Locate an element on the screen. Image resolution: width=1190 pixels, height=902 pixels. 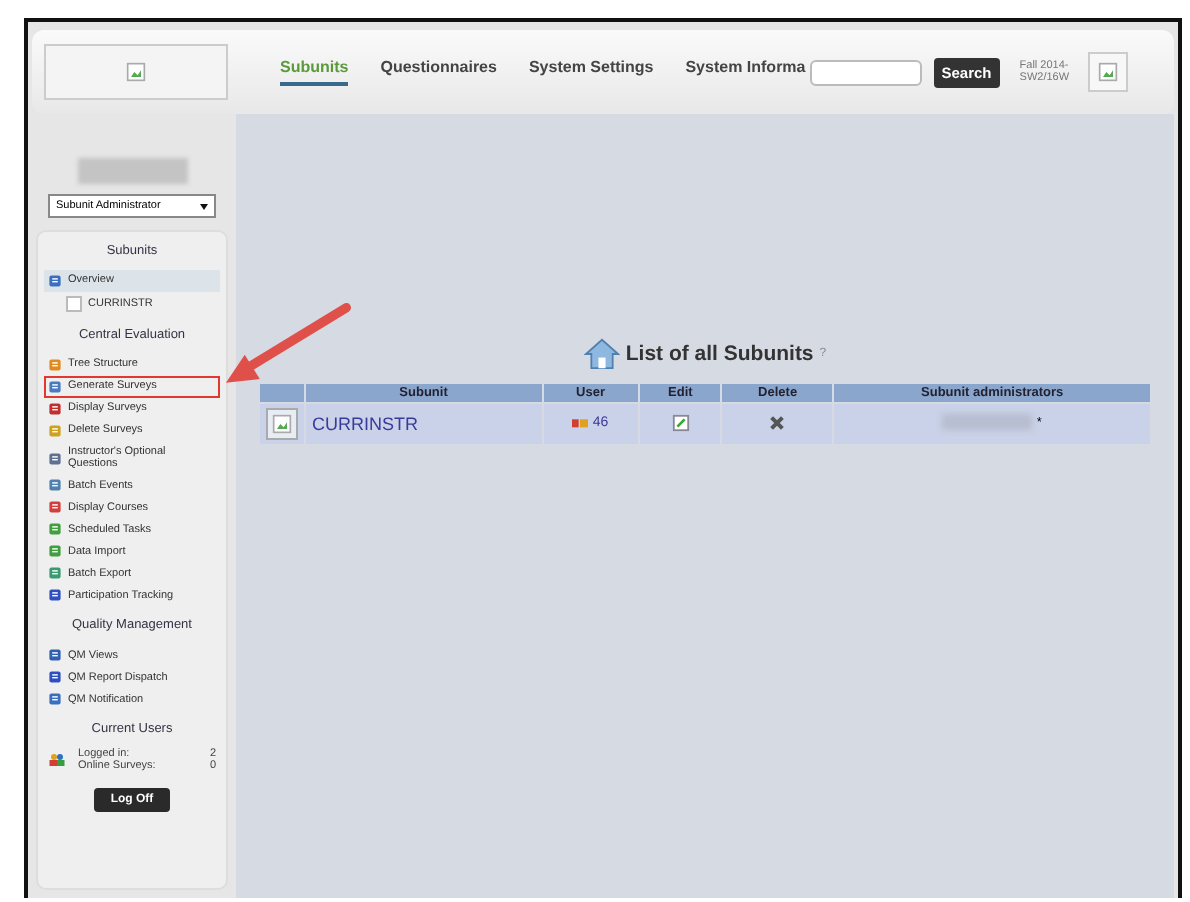
nav-tab: System Settings is located at coordinates (591, 72).